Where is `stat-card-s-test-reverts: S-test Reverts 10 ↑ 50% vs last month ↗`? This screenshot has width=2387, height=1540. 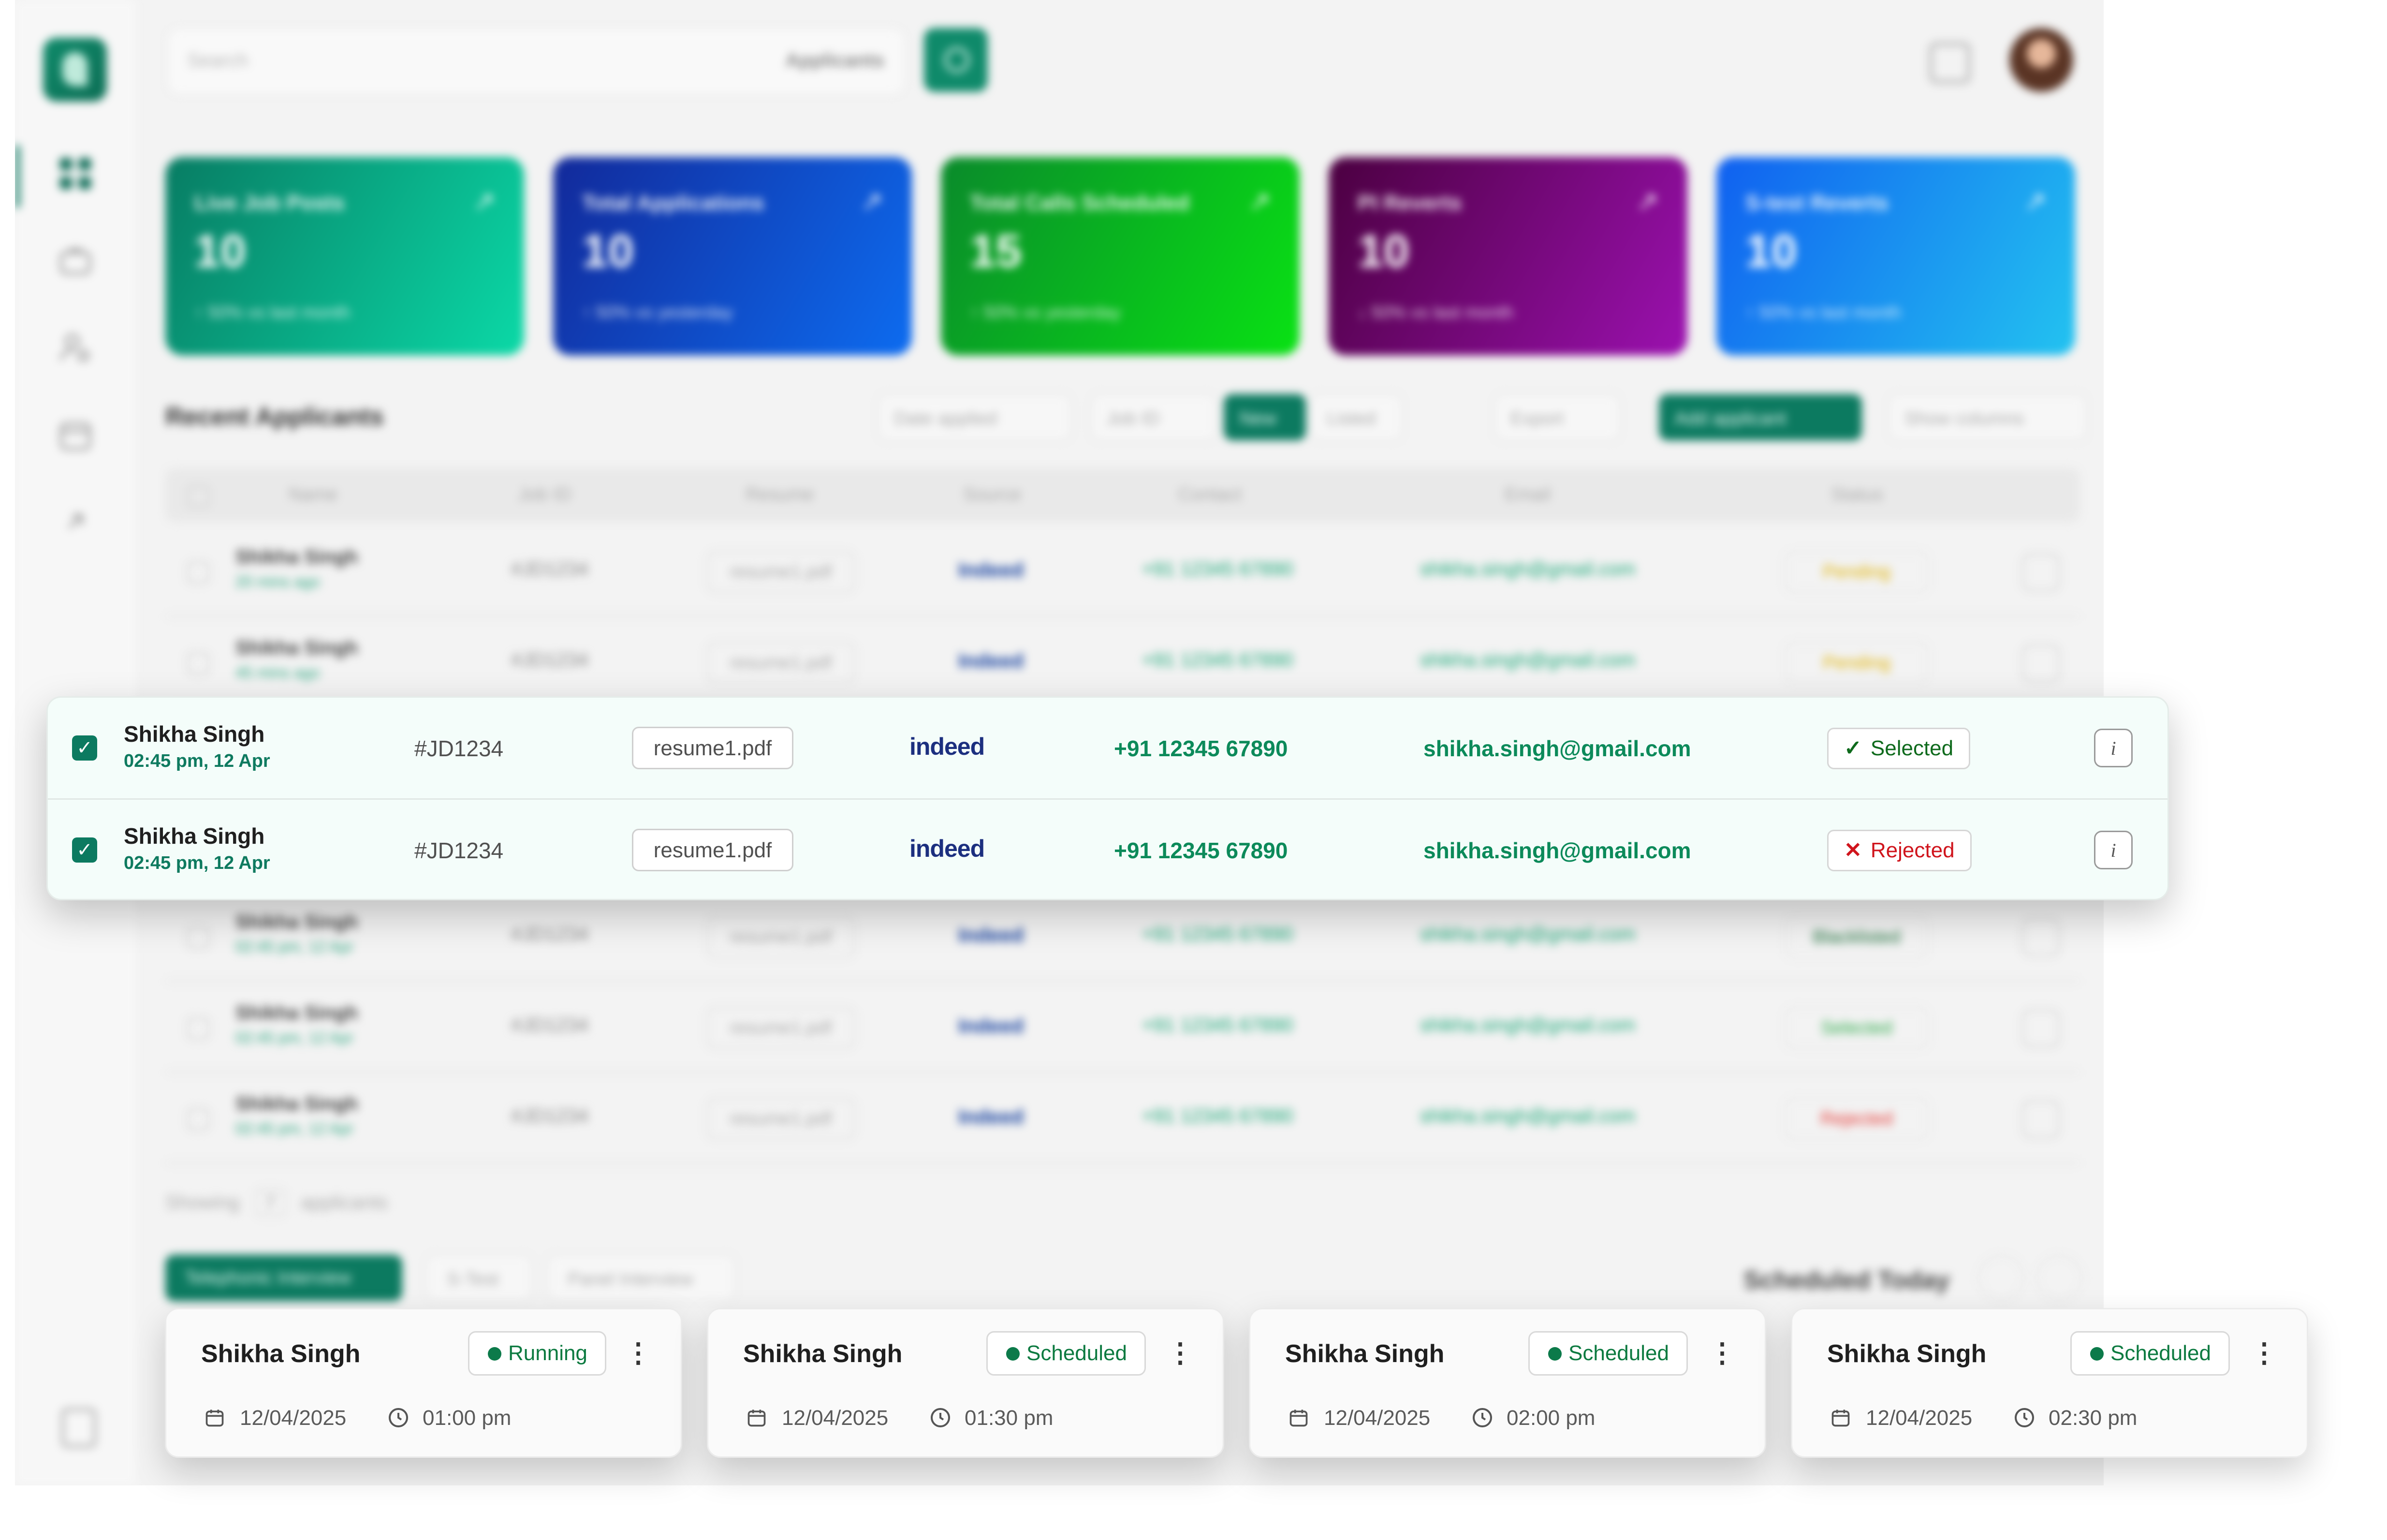
stat-card-s-test-reverts: S-test Reverts 10 ↑ 50% vs last month ↗ is located at coordinates (1895, 256).